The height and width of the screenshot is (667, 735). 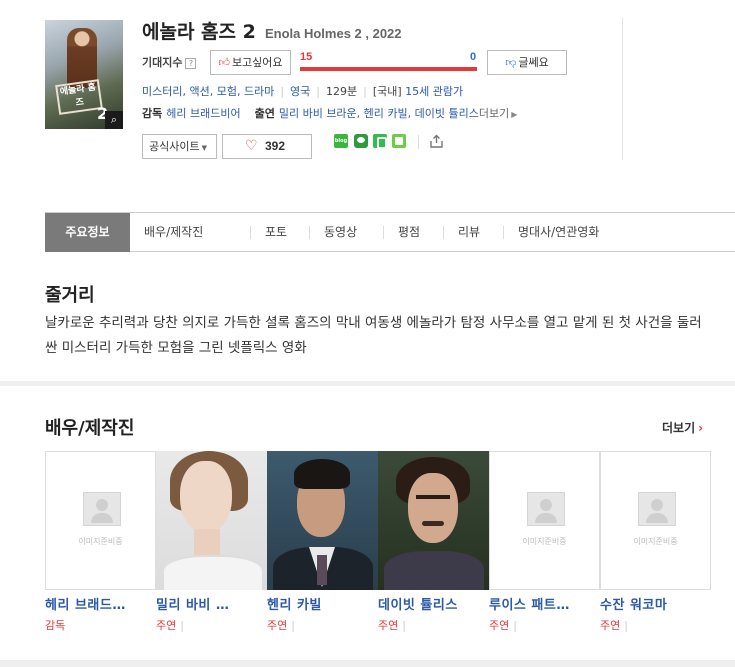 What do you see at coordinates (433, 497) in the screenshot?
I see `photo-brows` at bounding box center [433, 497].